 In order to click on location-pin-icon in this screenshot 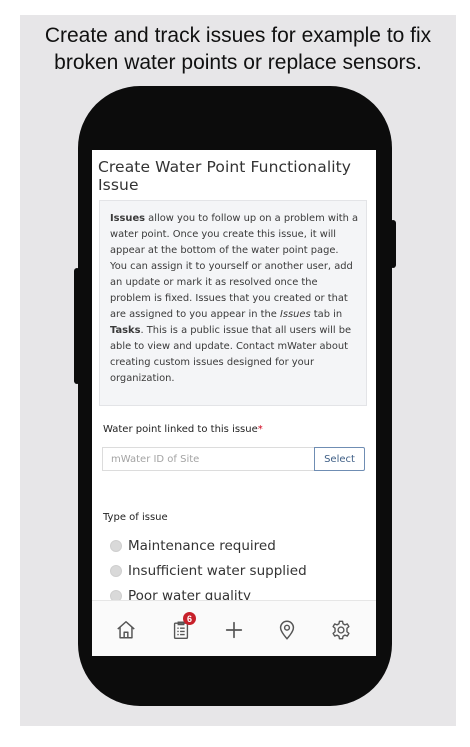, I will do `click(287, 630)`.